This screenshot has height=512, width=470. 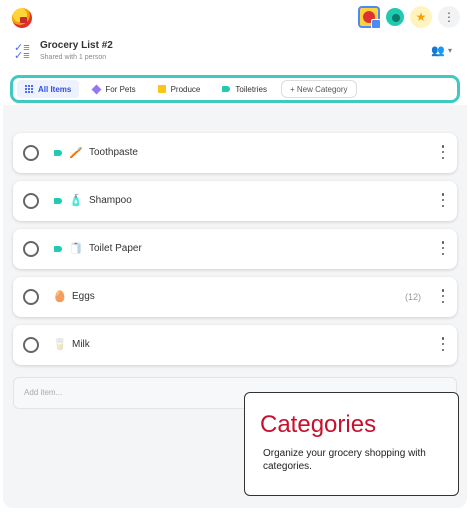 I want to click on item-emoji: 🥚, so click(x=60, y=297).